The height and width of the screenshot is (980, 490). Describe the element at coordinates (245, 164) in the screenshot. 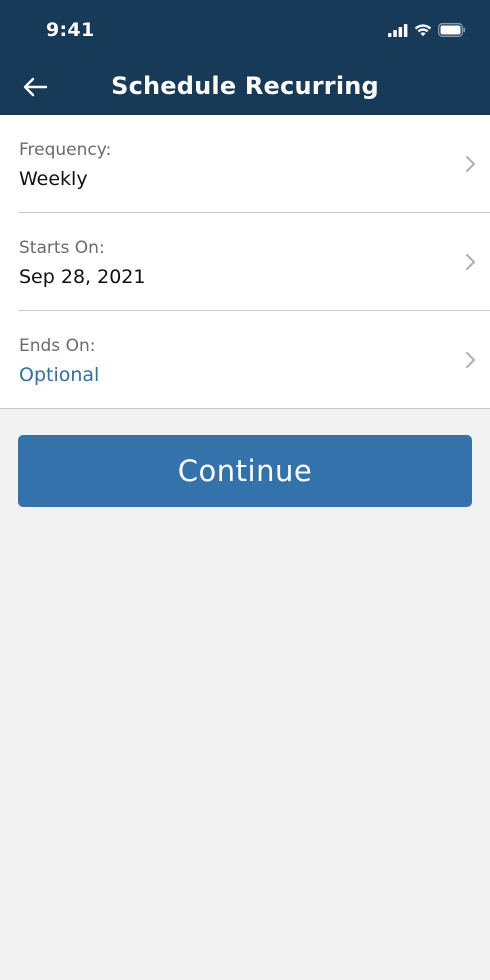

I see `frequency-row: Frequency: Weekly` at that location.